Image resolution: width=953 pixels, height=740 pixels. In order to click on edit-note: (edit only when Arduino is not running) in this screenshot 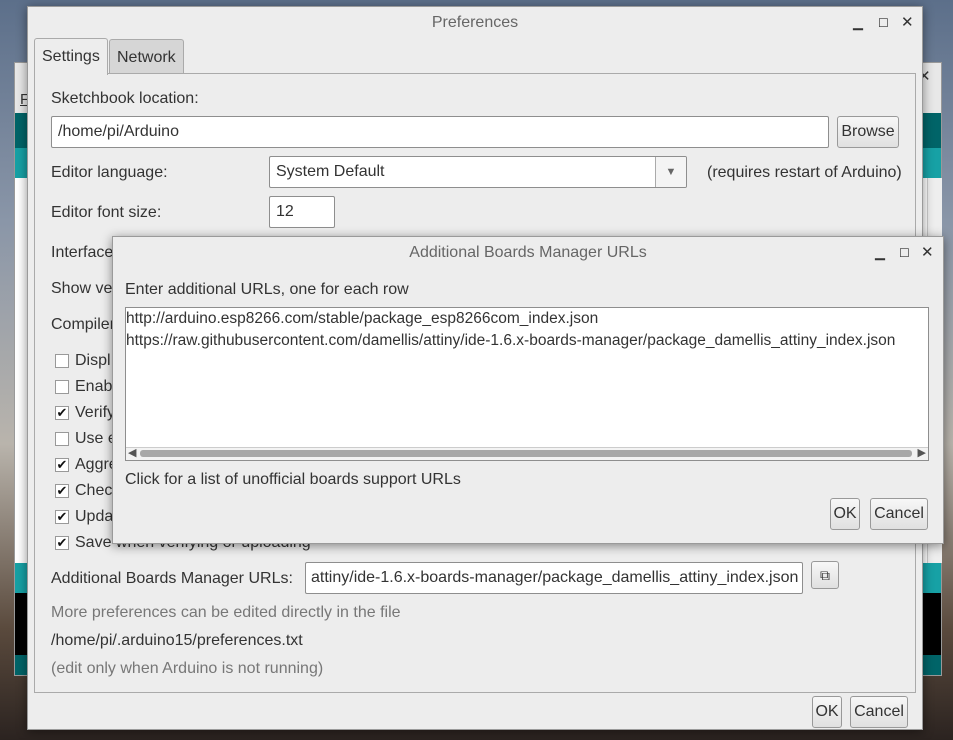, I will do `click(187, 668)`.